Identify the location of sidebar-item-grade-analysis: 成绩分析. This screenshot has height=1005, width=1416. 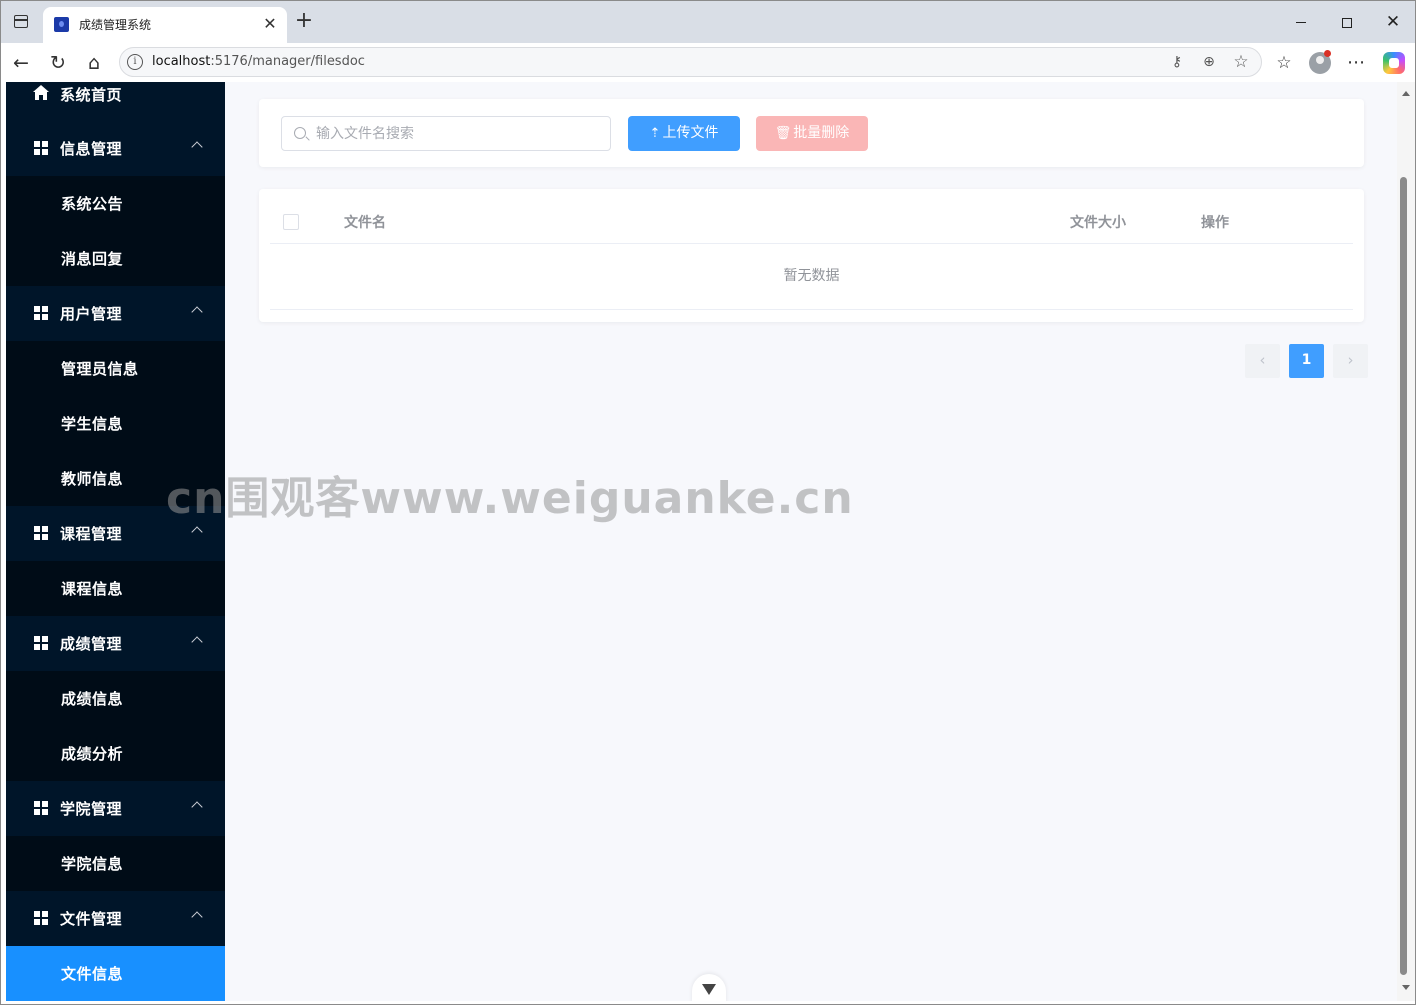
(115, 753).